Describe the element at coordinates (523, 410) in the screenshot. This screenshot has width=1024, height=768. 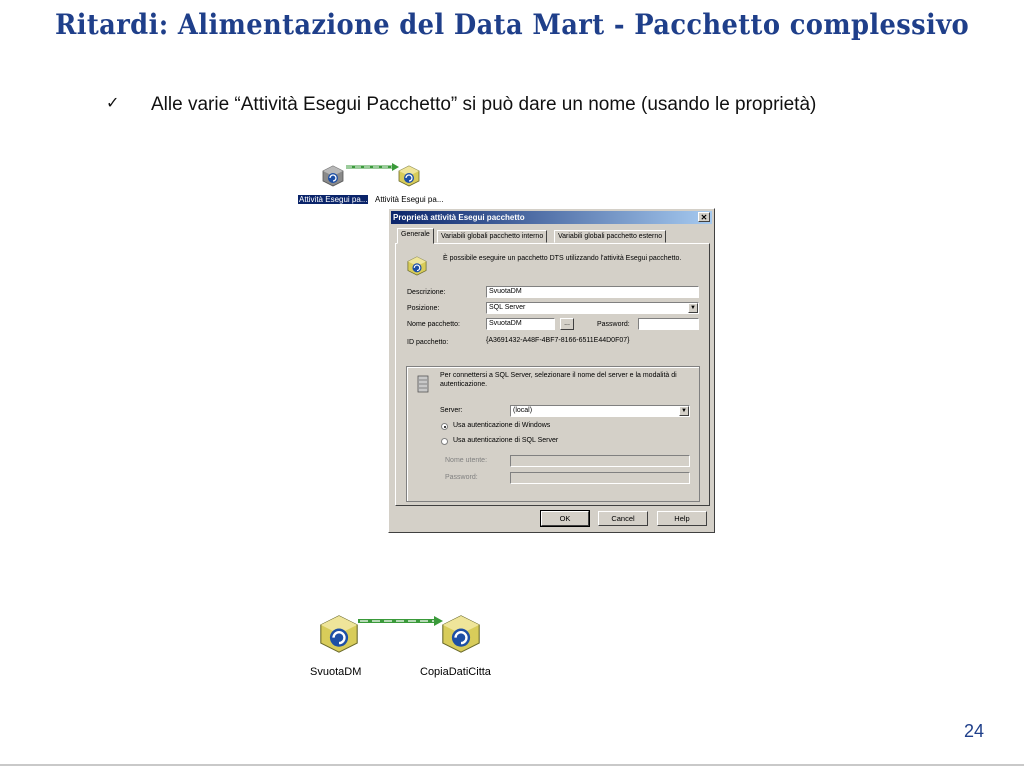
I see `server-value: (local)` at that location.